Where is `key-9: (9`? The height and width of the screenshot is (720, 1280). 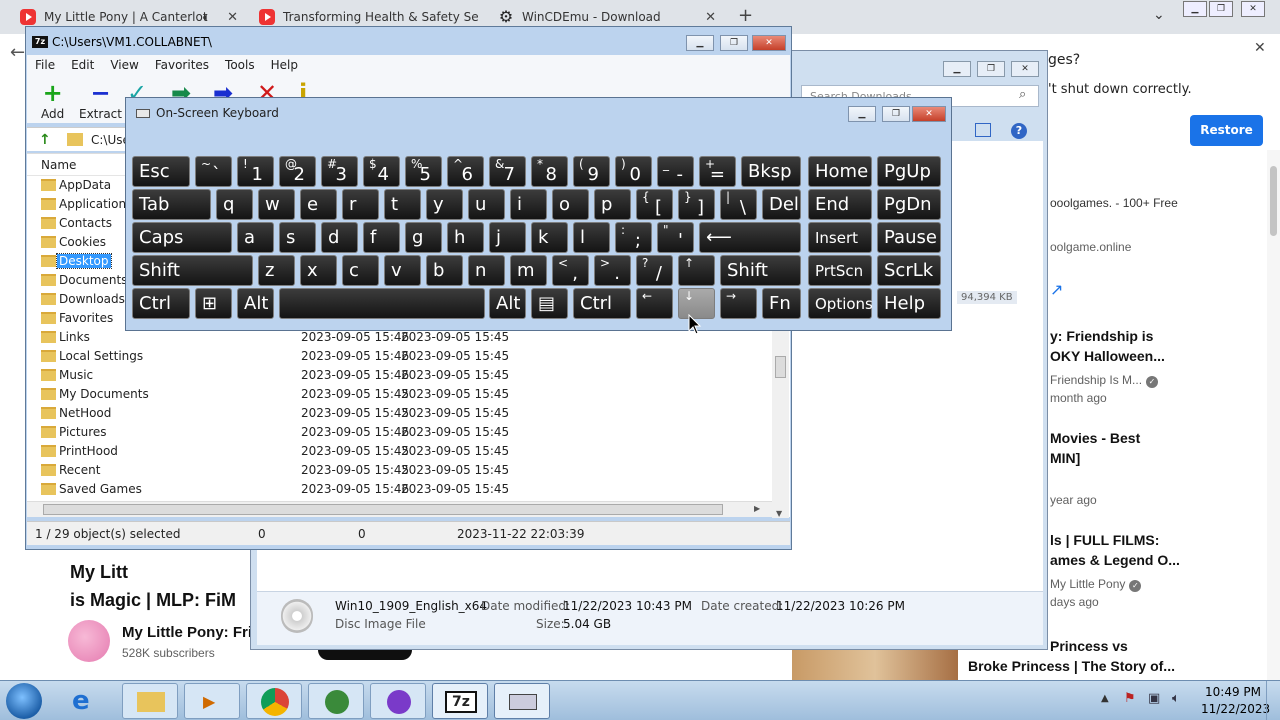
key-9: (9 is located at coordinates (591, 171).